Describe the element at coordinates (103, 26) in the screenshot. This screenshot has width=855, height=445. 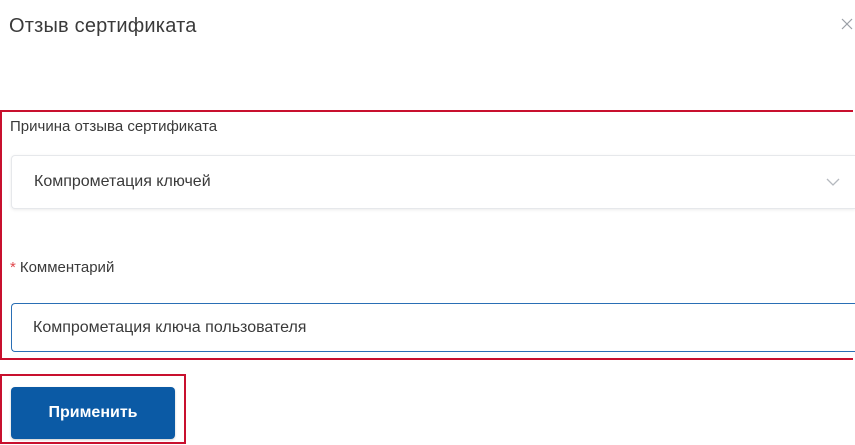
I see `dialog-title: Отзыв сертификата` at that location.